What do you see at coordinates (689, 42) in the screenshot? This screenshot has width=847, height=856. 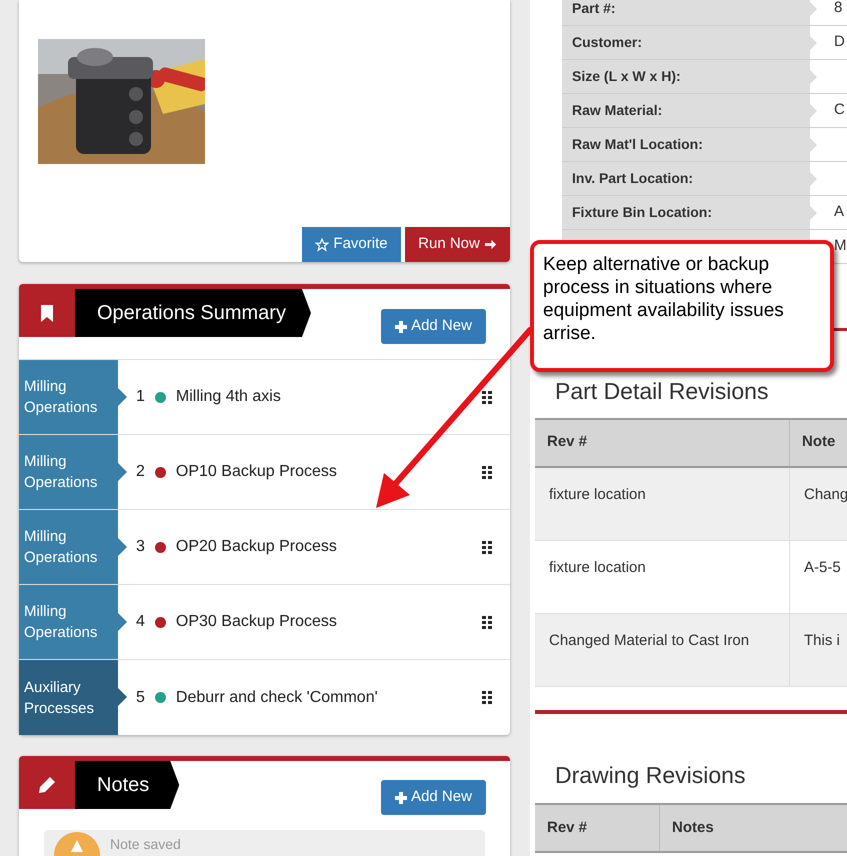 I see `field-label: Customer:` at bounding box center [689, 42].